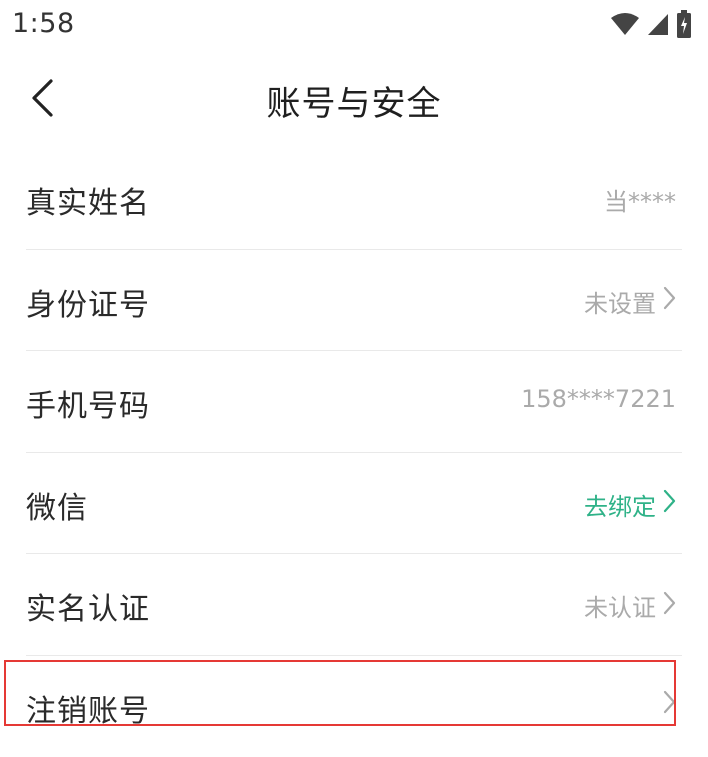 This screenshot has width=708, height=757. I want to click on verification-value: 未认证, so click(620, 605).